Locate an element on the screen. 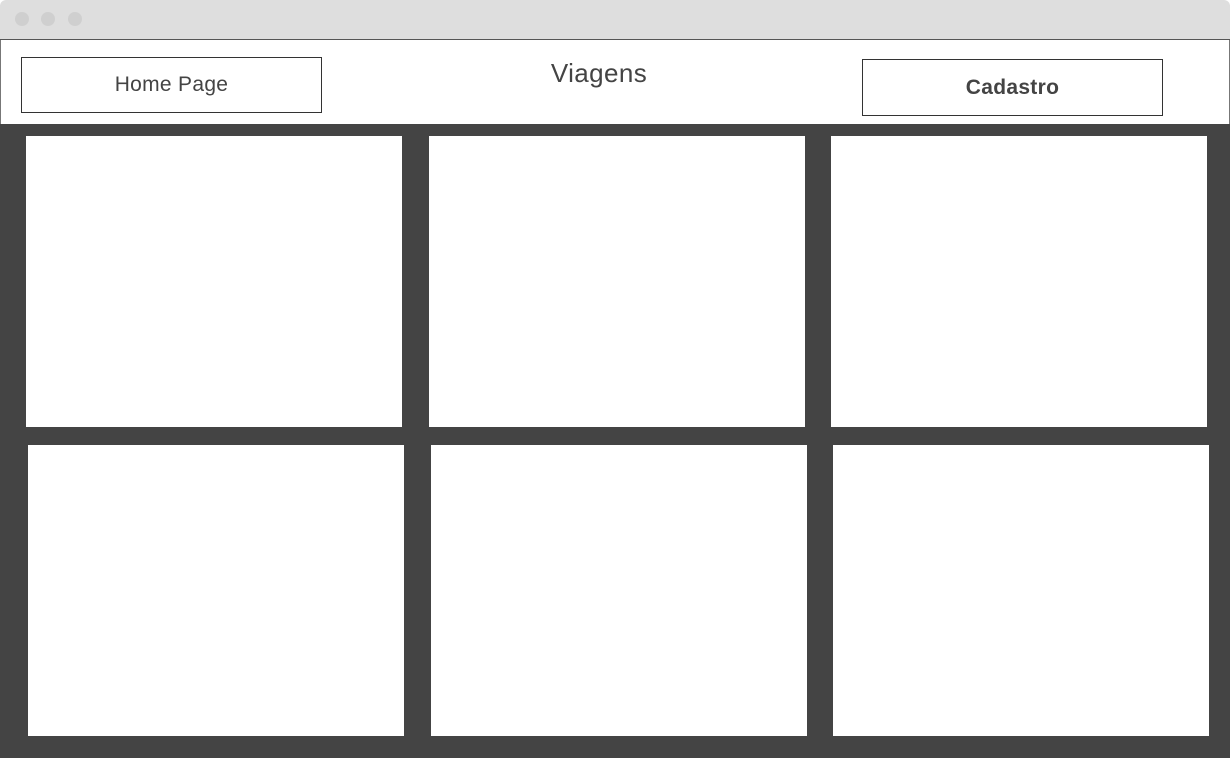 This screenshot has height=758, width=1230. page-header: Home Page Viagens Cadastro is located at coordinates (615, 82).